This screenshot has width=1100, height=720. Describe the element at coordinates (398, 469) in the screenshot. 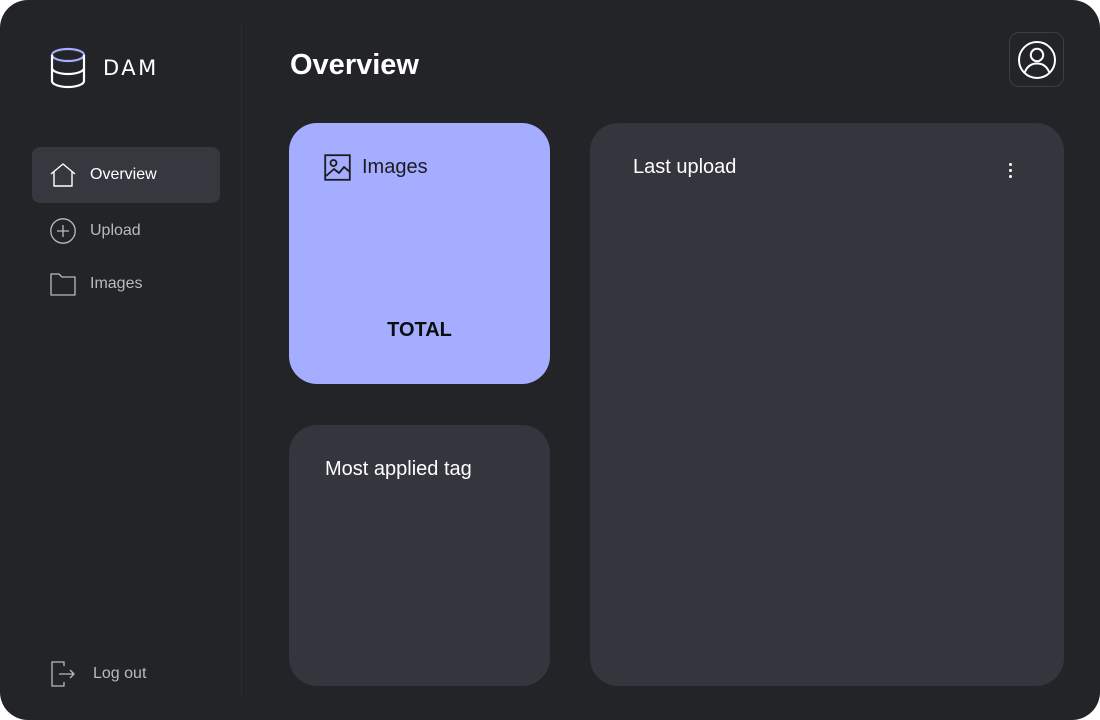

I see `most-applied-tag-title: Most applied tag` at that location.